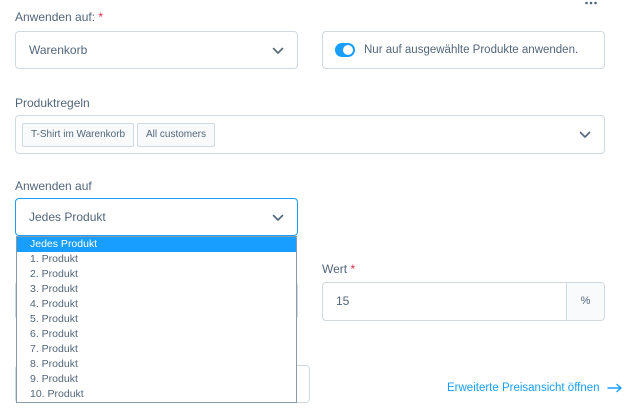  Describe the element at coordinates (156, 274) in the screenshot. I see `dropdown-option: 2. Produkt` at that location.